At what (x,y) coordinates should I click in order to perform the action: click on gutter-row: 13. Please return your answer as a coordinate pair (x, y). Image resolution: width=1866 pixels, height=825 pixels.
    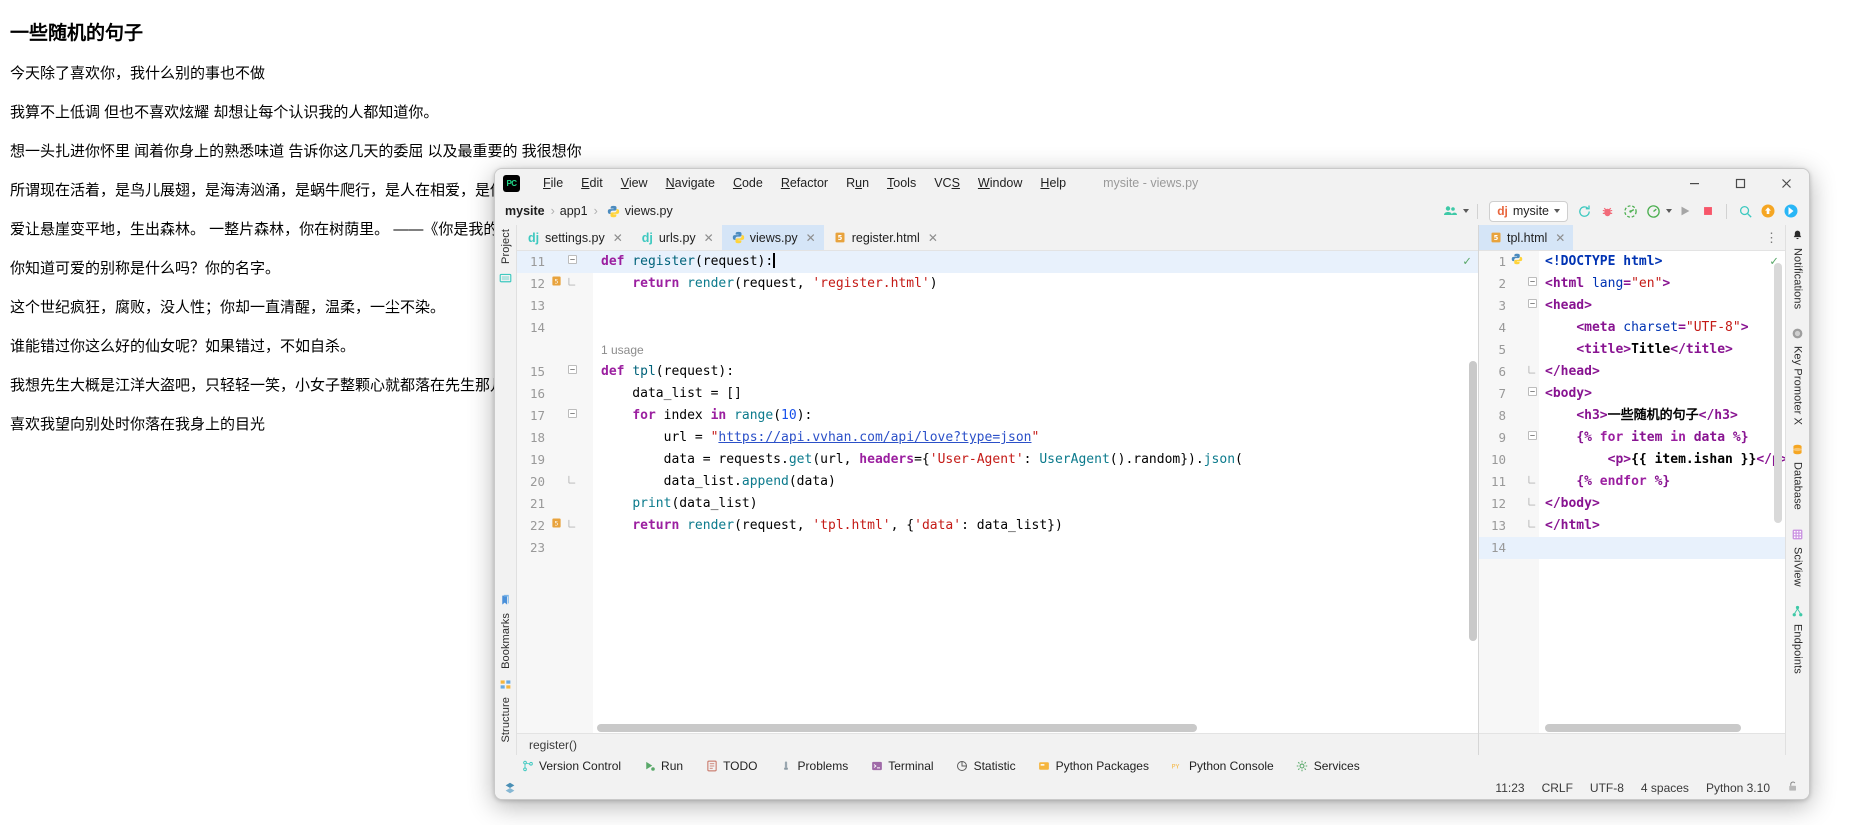
    Looking at the image, I should click on (555, 306).